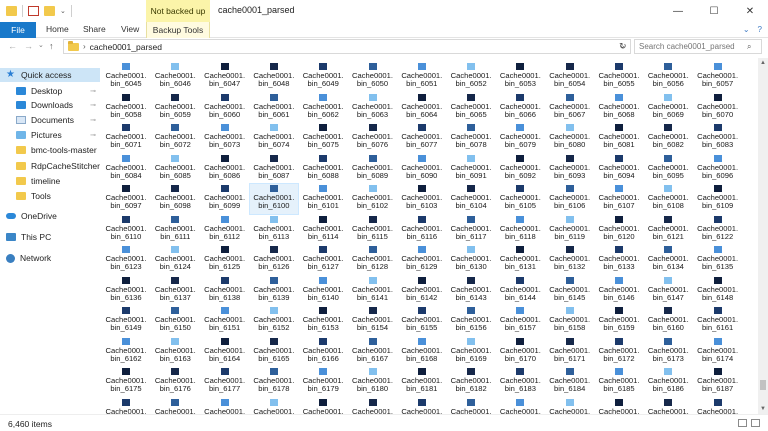 This screenshot has height=431, width=768. I want to click on file-item: Cache0001. bin_6163, so click(175, 352).